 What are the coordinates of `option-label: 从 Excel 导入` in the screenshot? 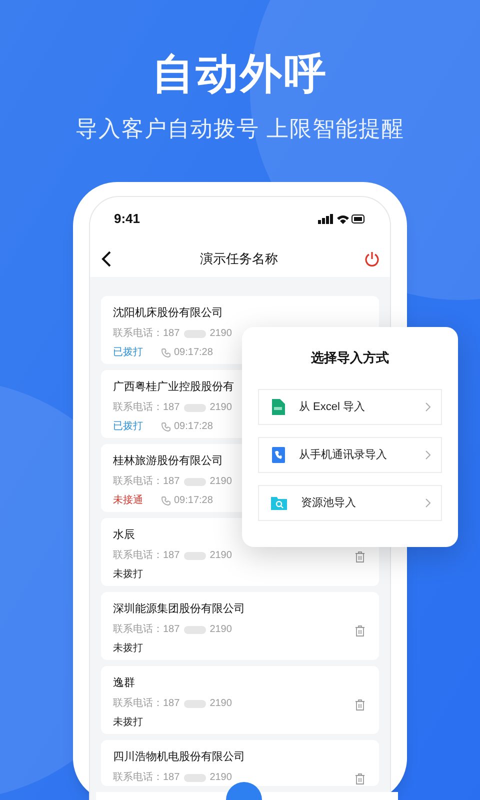 It's located at (332, 407).